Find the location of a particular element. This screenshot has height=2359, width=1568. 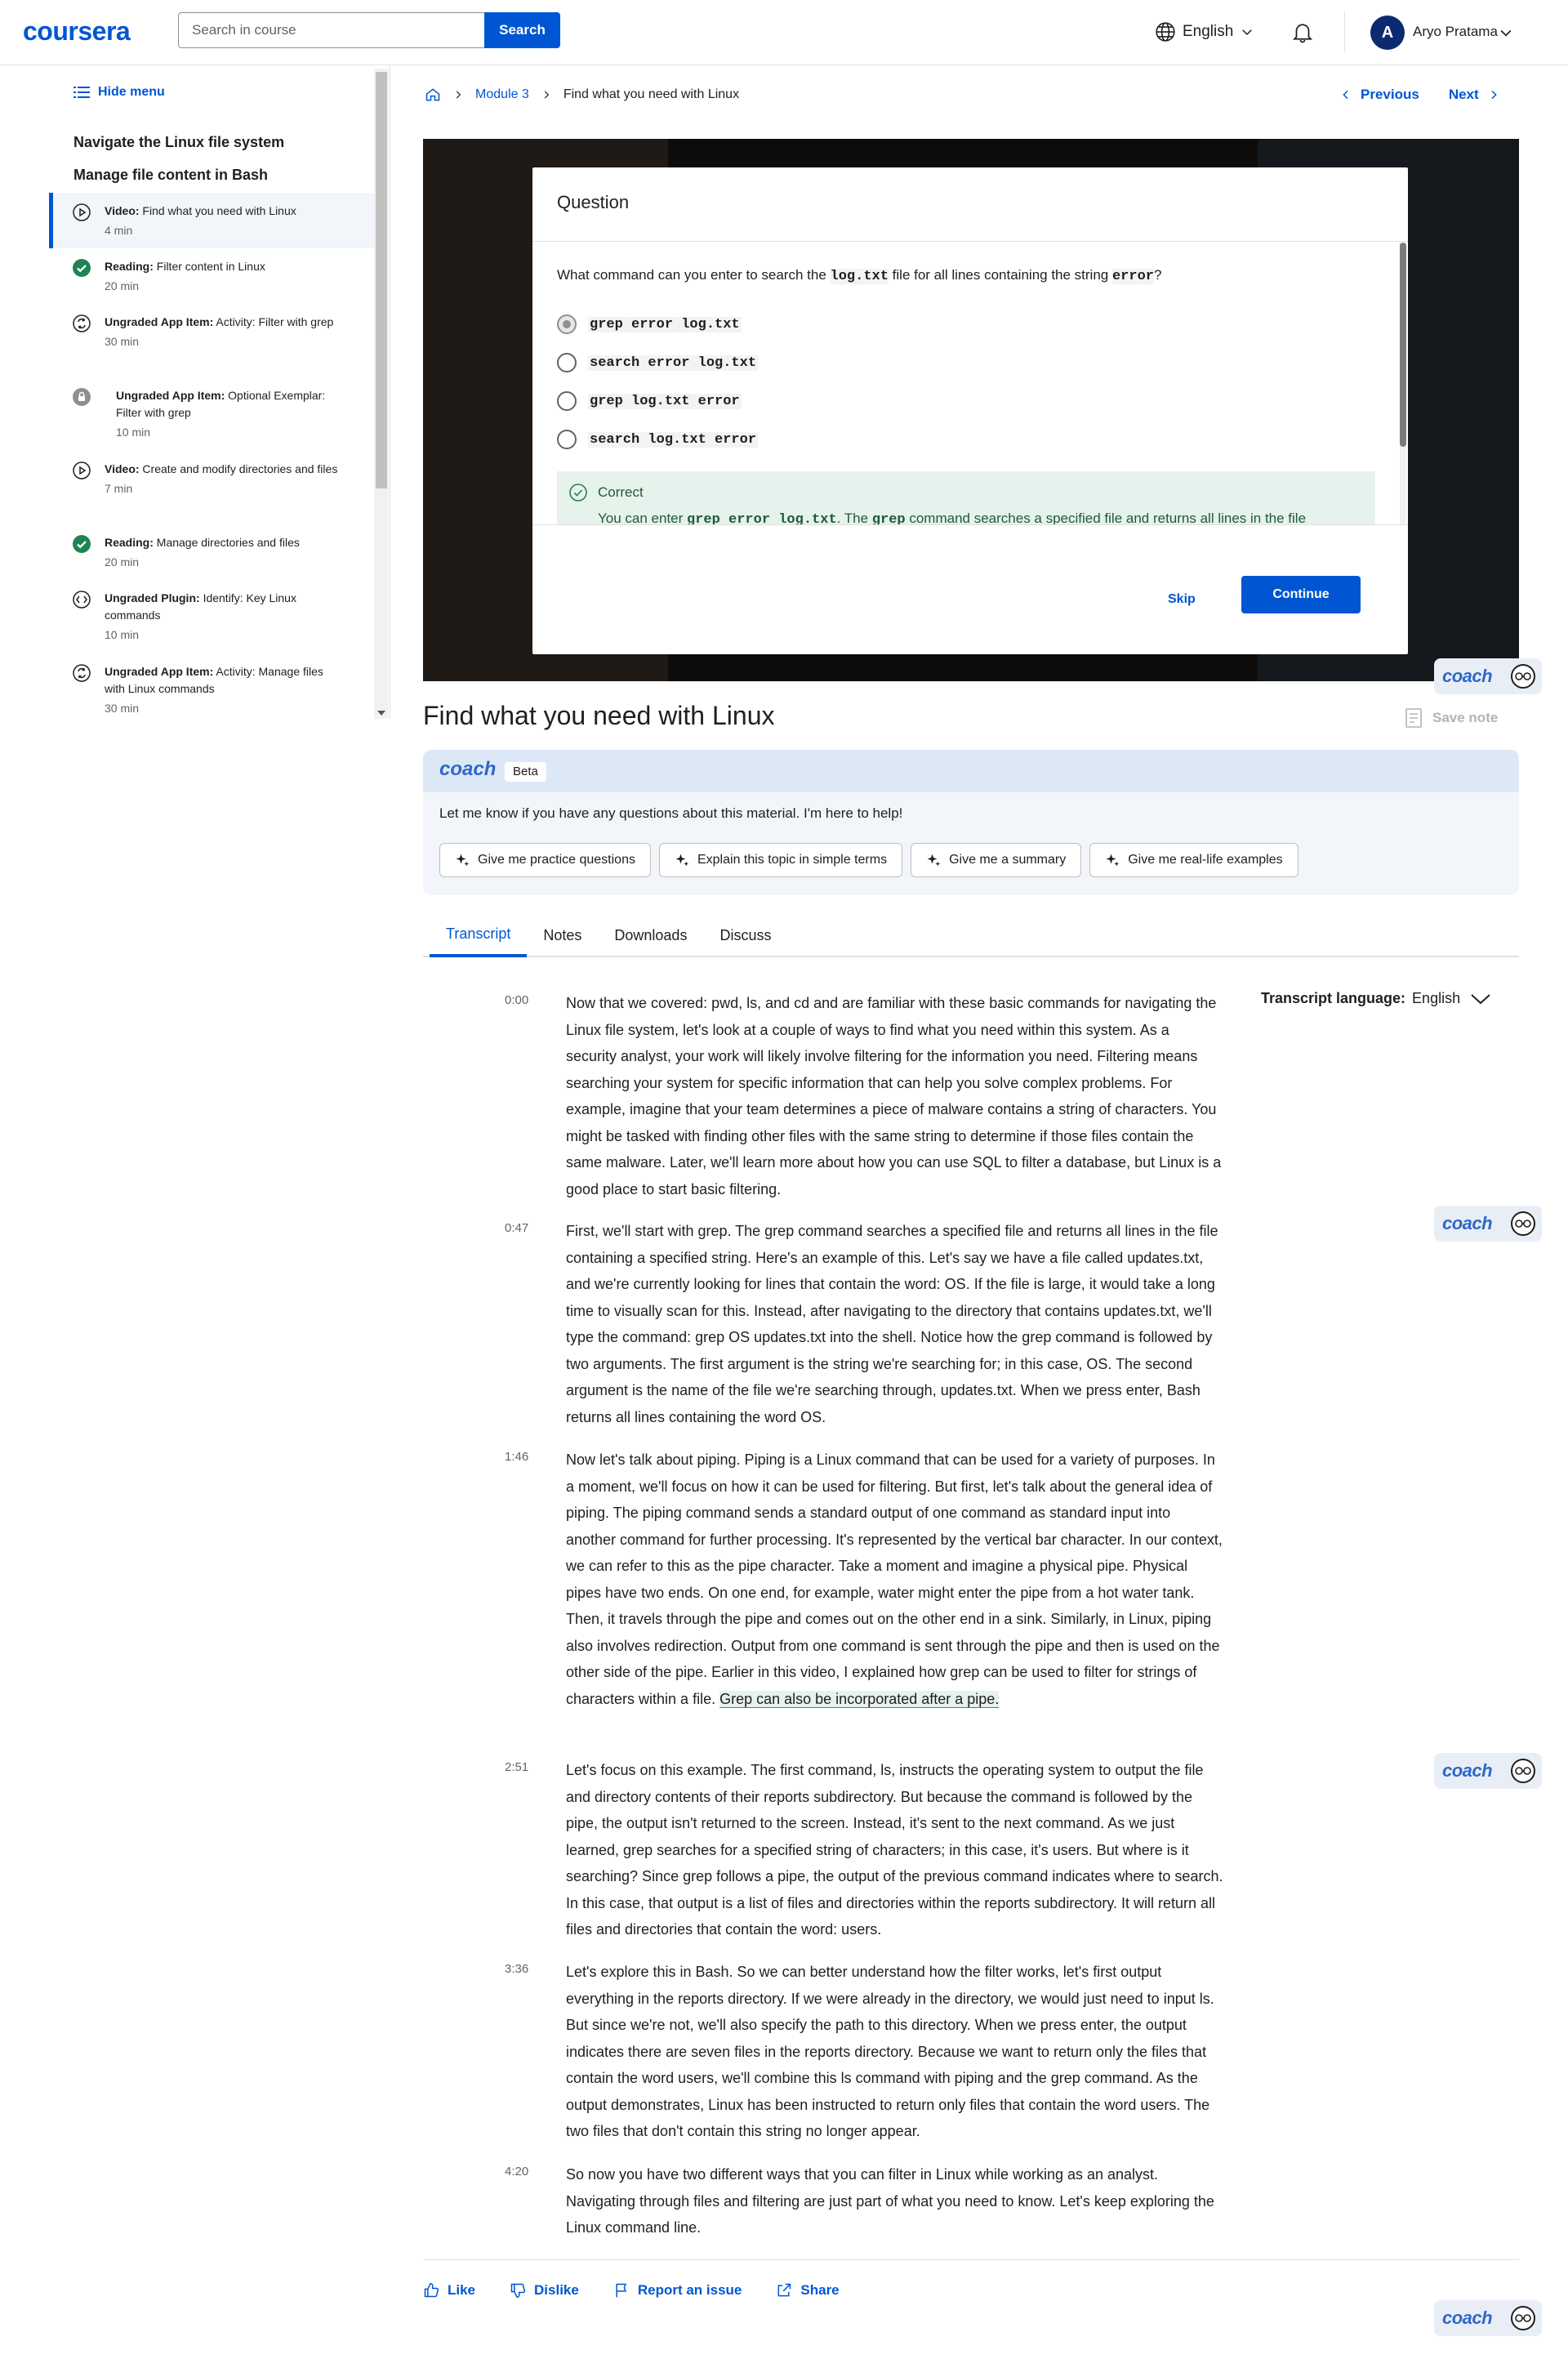

radio-selected is located at coordinates (567, 324).